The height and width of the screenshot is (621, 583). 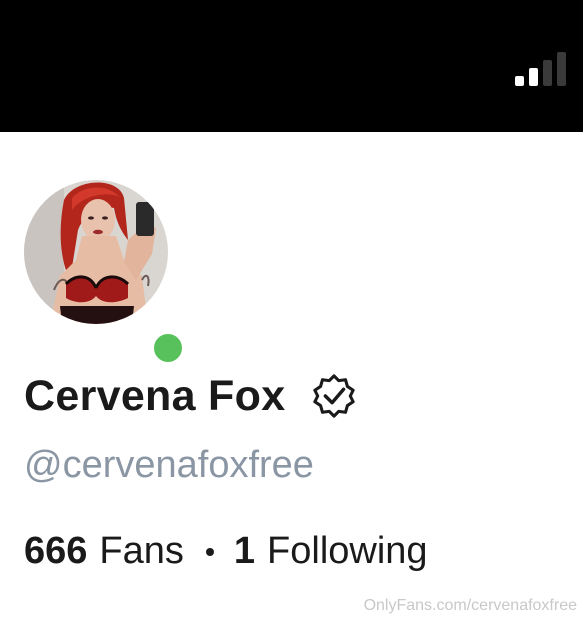 What do you see at coordinates (168, 348) in the screenshot?
I see `online-status-indicator` at bounding box center [168, 348].